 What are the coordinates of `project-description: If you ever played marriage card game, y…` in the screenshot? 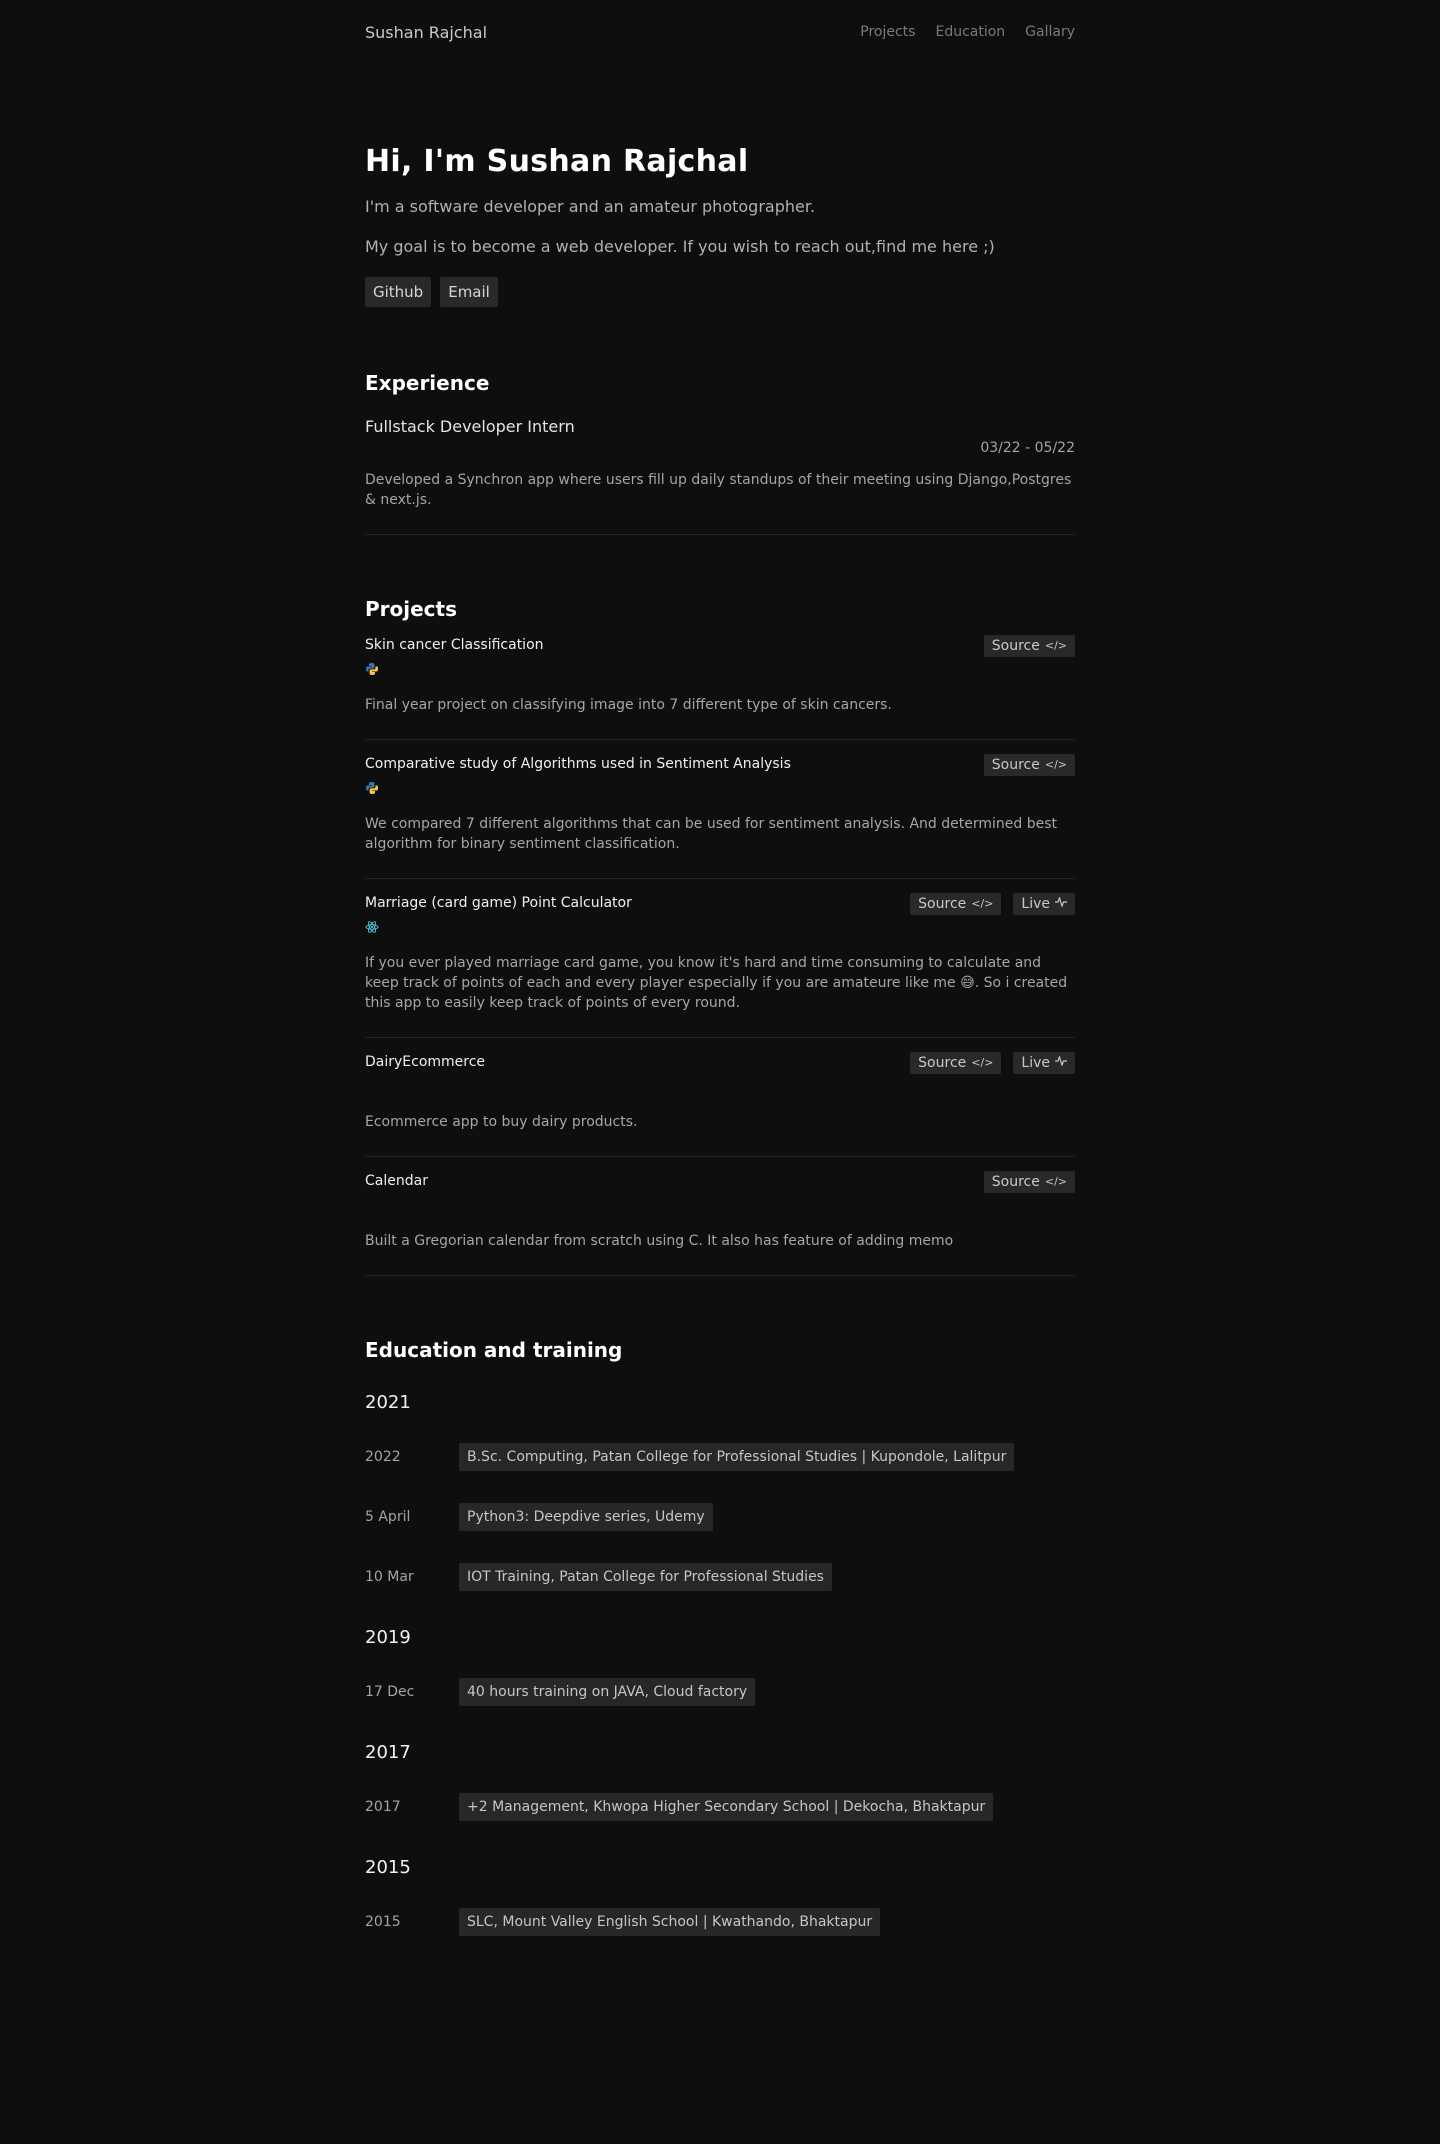 It's located at (716, 983).